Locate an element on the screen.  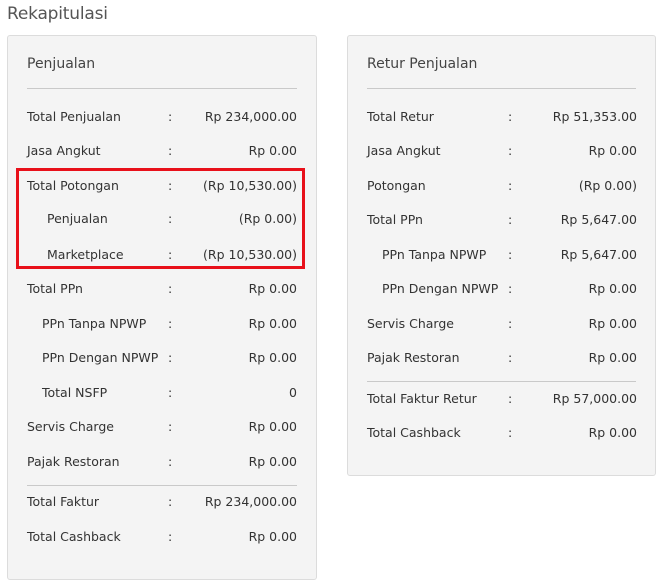
row-total-penjualan: Total Penjualan : Rp 234,000.00 is located at coordinates (162, 117).